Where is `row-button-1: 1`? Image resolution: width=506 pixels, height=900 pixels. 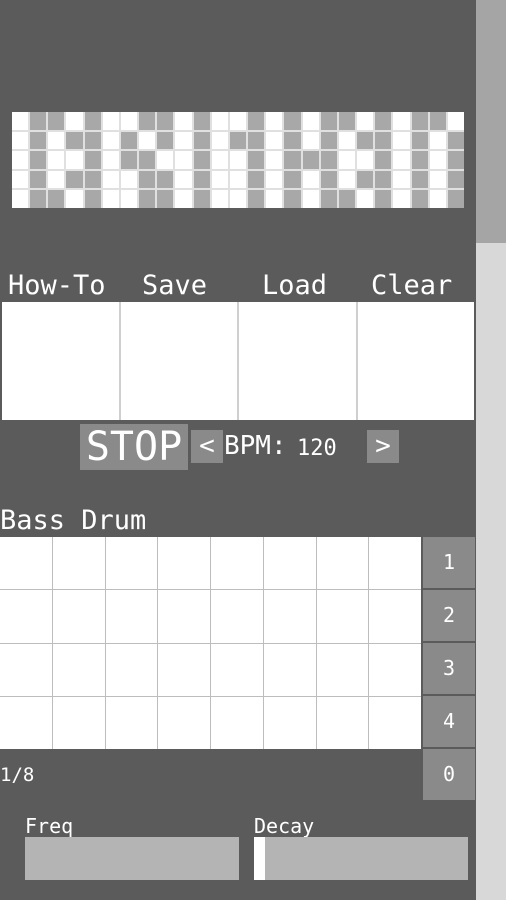 row-button-1: 1 is located at coordinates (449, 562).